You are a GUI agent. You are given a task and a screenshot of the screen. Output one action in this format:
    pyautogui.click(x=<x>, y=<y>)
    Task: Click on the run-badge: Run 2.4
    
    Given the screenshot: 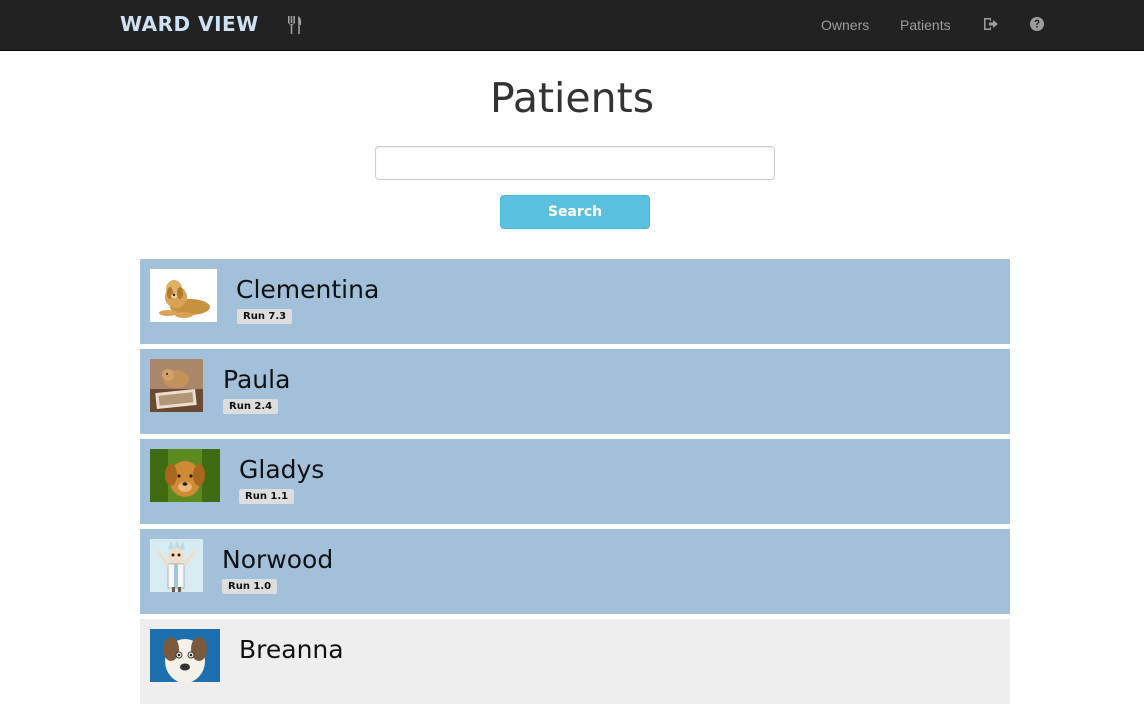 What is the action you would take?
    pyautogui.click(x=251, y=406)
    